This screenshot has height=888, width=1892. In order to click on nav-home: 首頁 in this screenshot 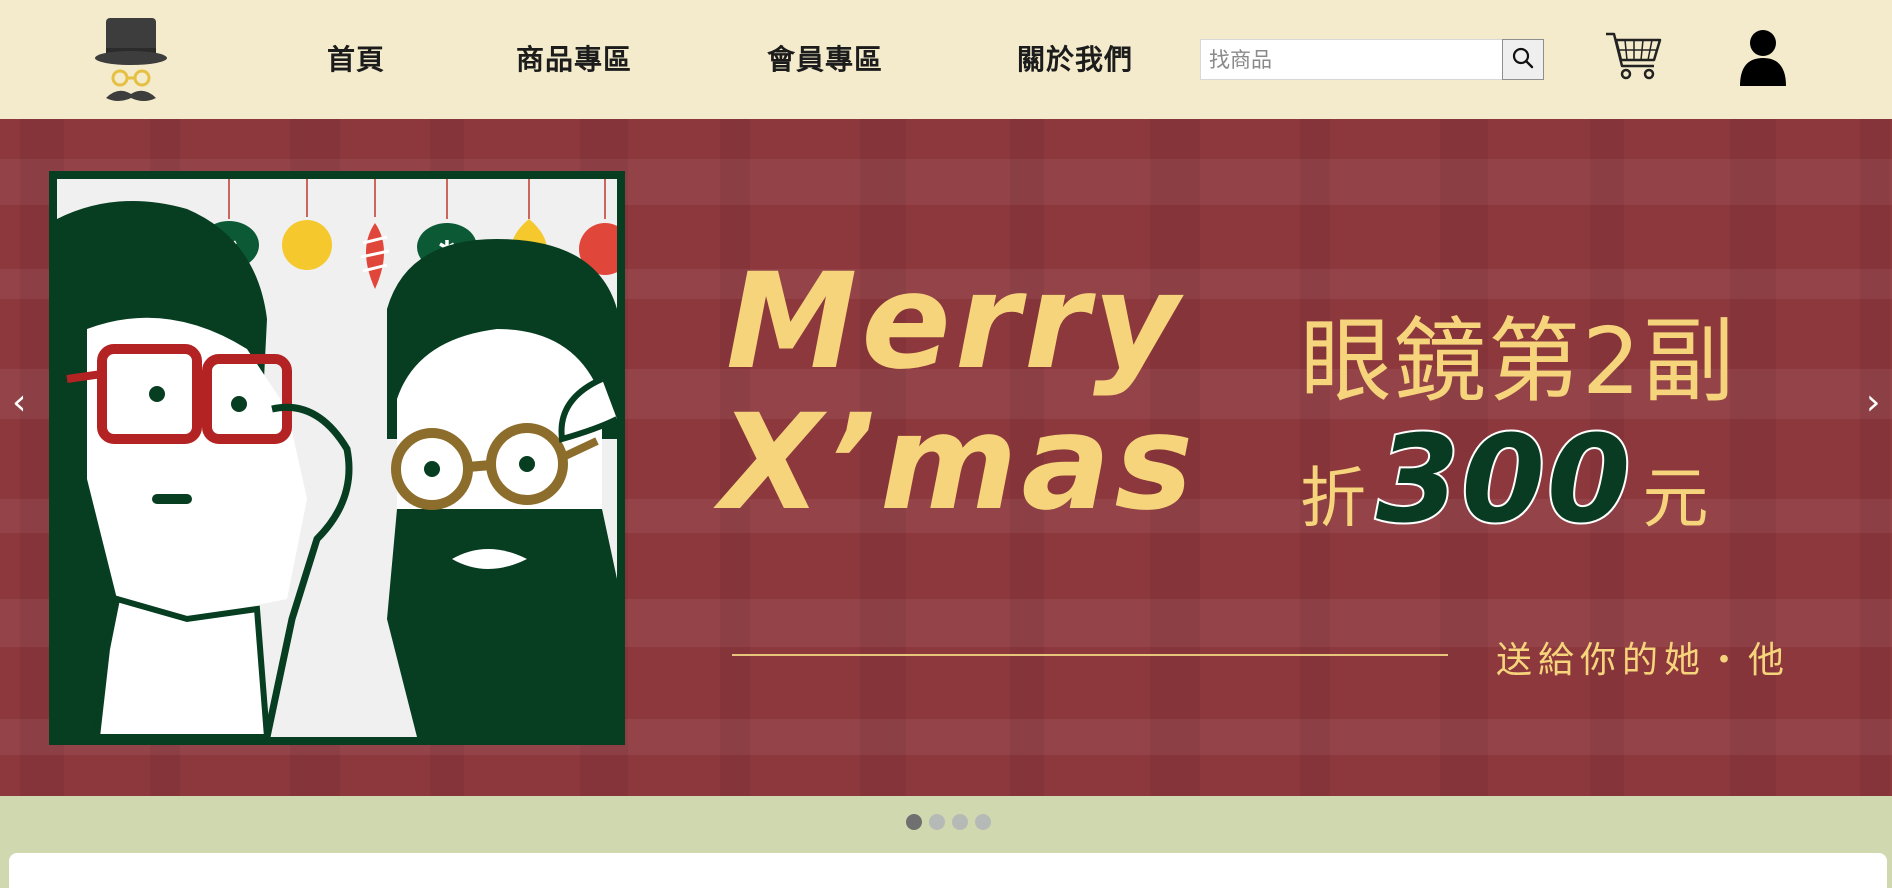, I will do `click(356, 58)`.